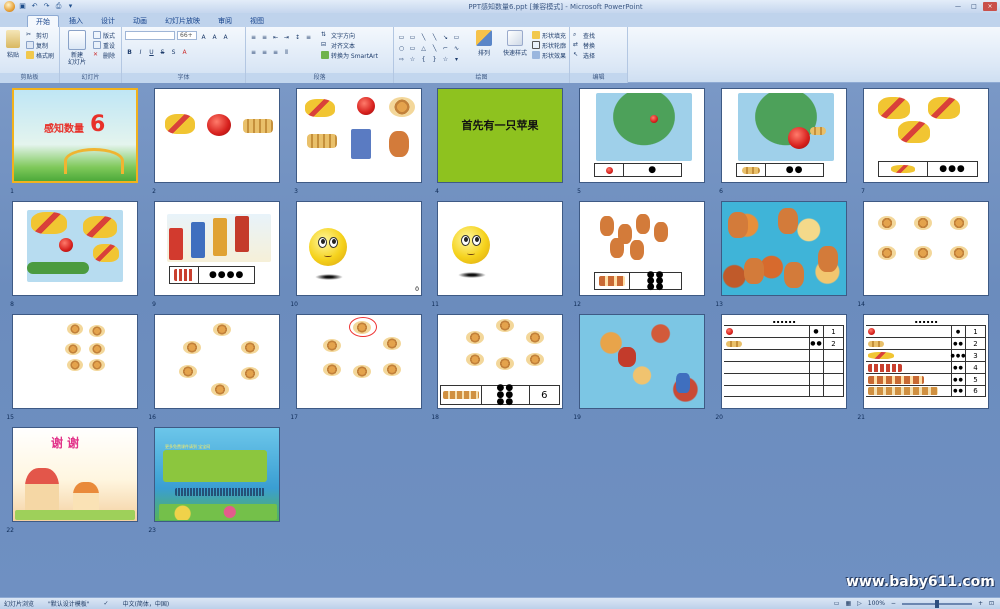 The height and width of the screenshot is (609, 1000). I want to click on shapes-gallery: ▭ ▭ ╲ ╲ ↘ ▭ ○ ▭ △ ╲ ⌐ ∿ ⇨ ☆{} ☆ ▾, so click(432, 47).